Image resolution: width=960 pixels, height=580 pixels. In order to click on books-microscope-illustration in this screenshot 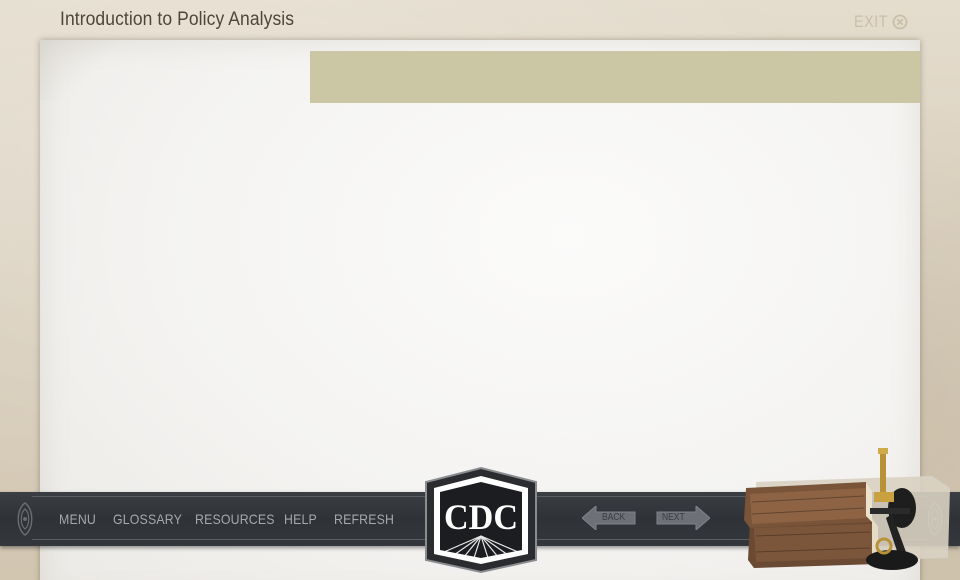, I will do `click(847, 509)`.